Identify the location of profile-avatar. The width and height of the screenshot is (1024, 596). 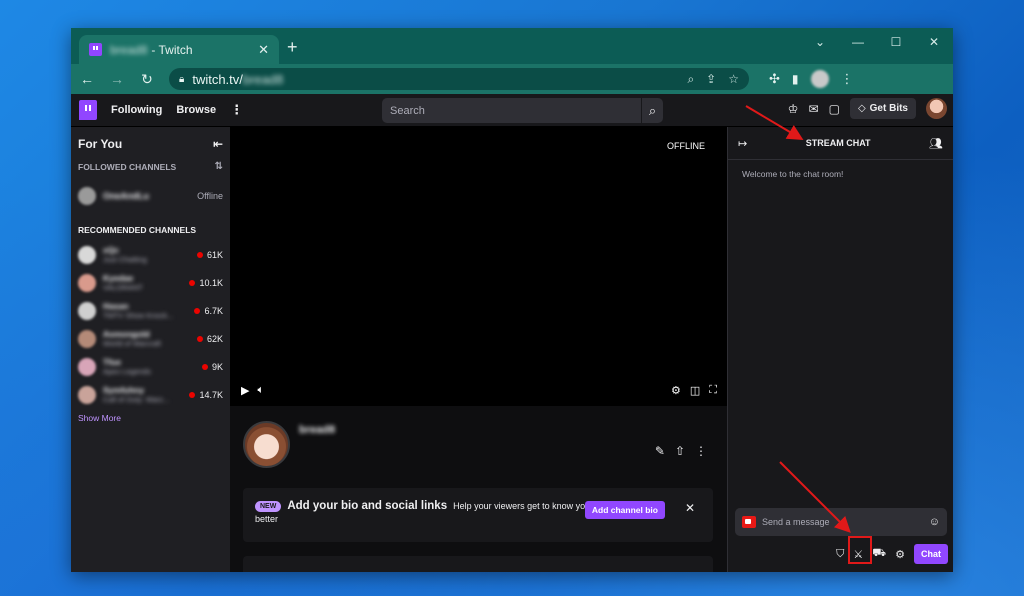
(819, 79).